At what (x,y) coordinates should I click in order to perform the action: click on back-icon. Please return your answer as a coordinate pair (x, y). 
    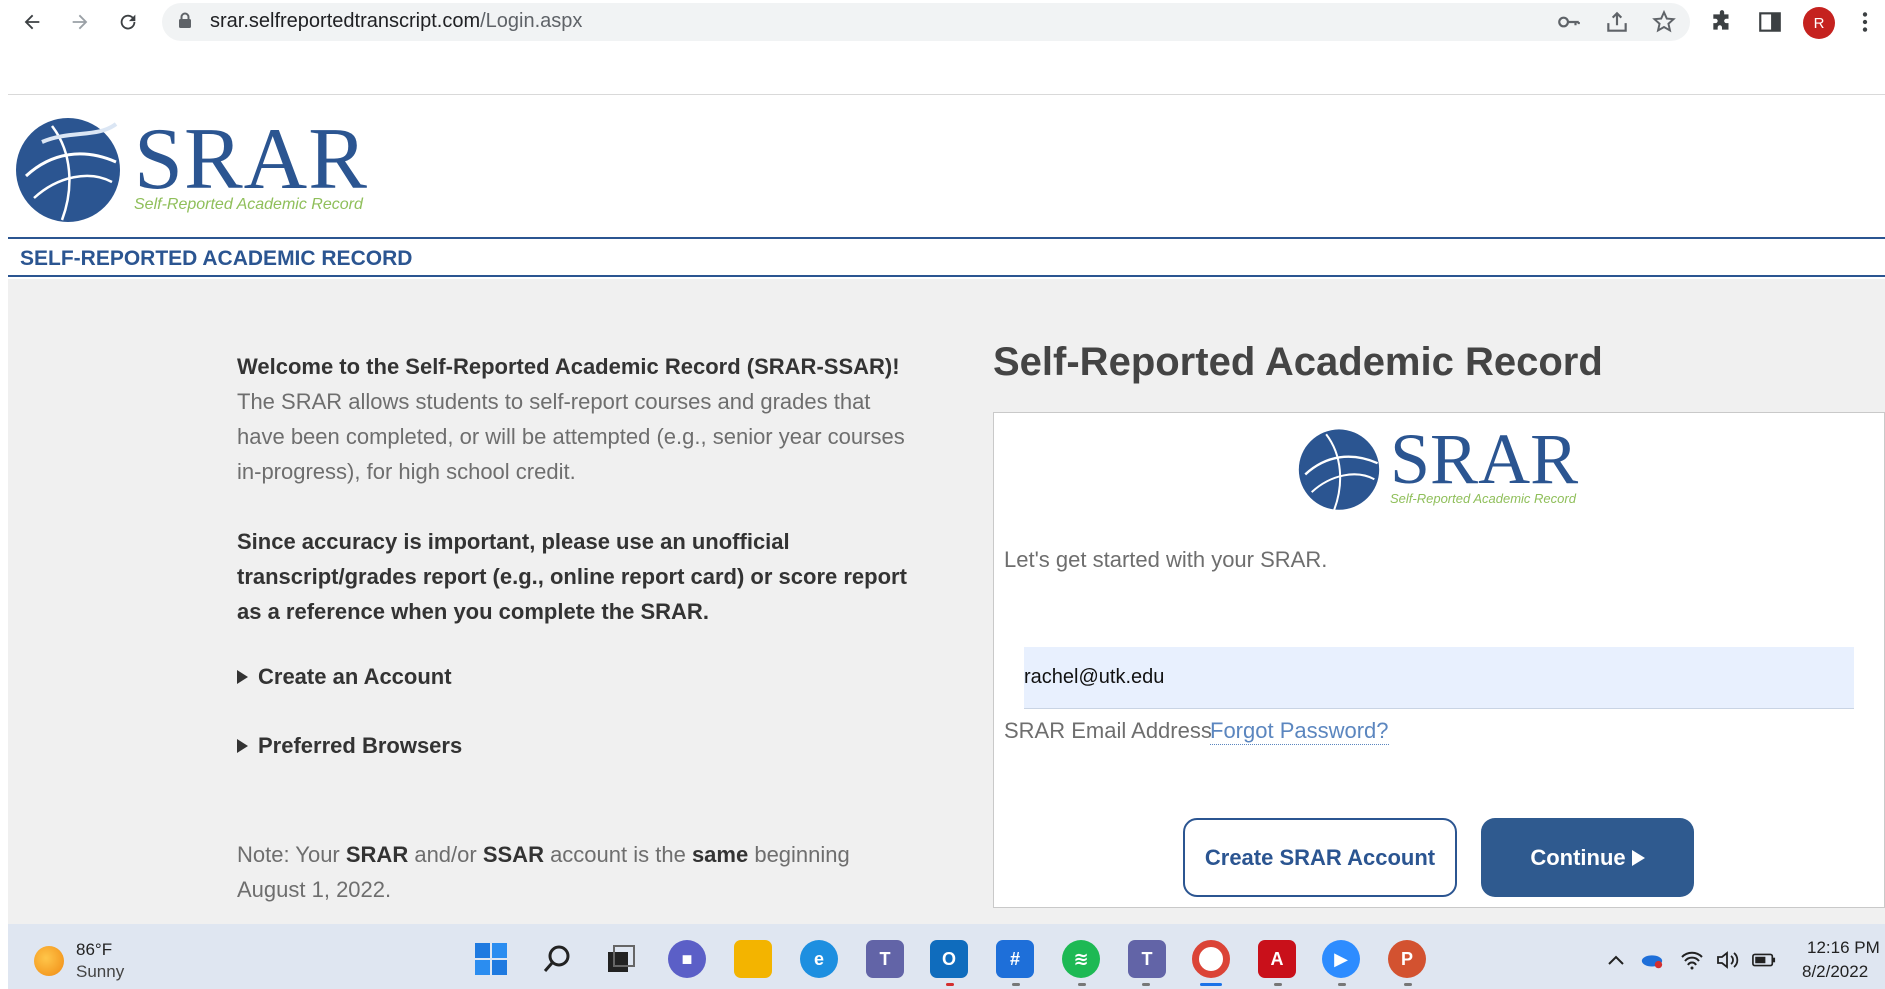
    Looking at the image, I should click on (32, 22).